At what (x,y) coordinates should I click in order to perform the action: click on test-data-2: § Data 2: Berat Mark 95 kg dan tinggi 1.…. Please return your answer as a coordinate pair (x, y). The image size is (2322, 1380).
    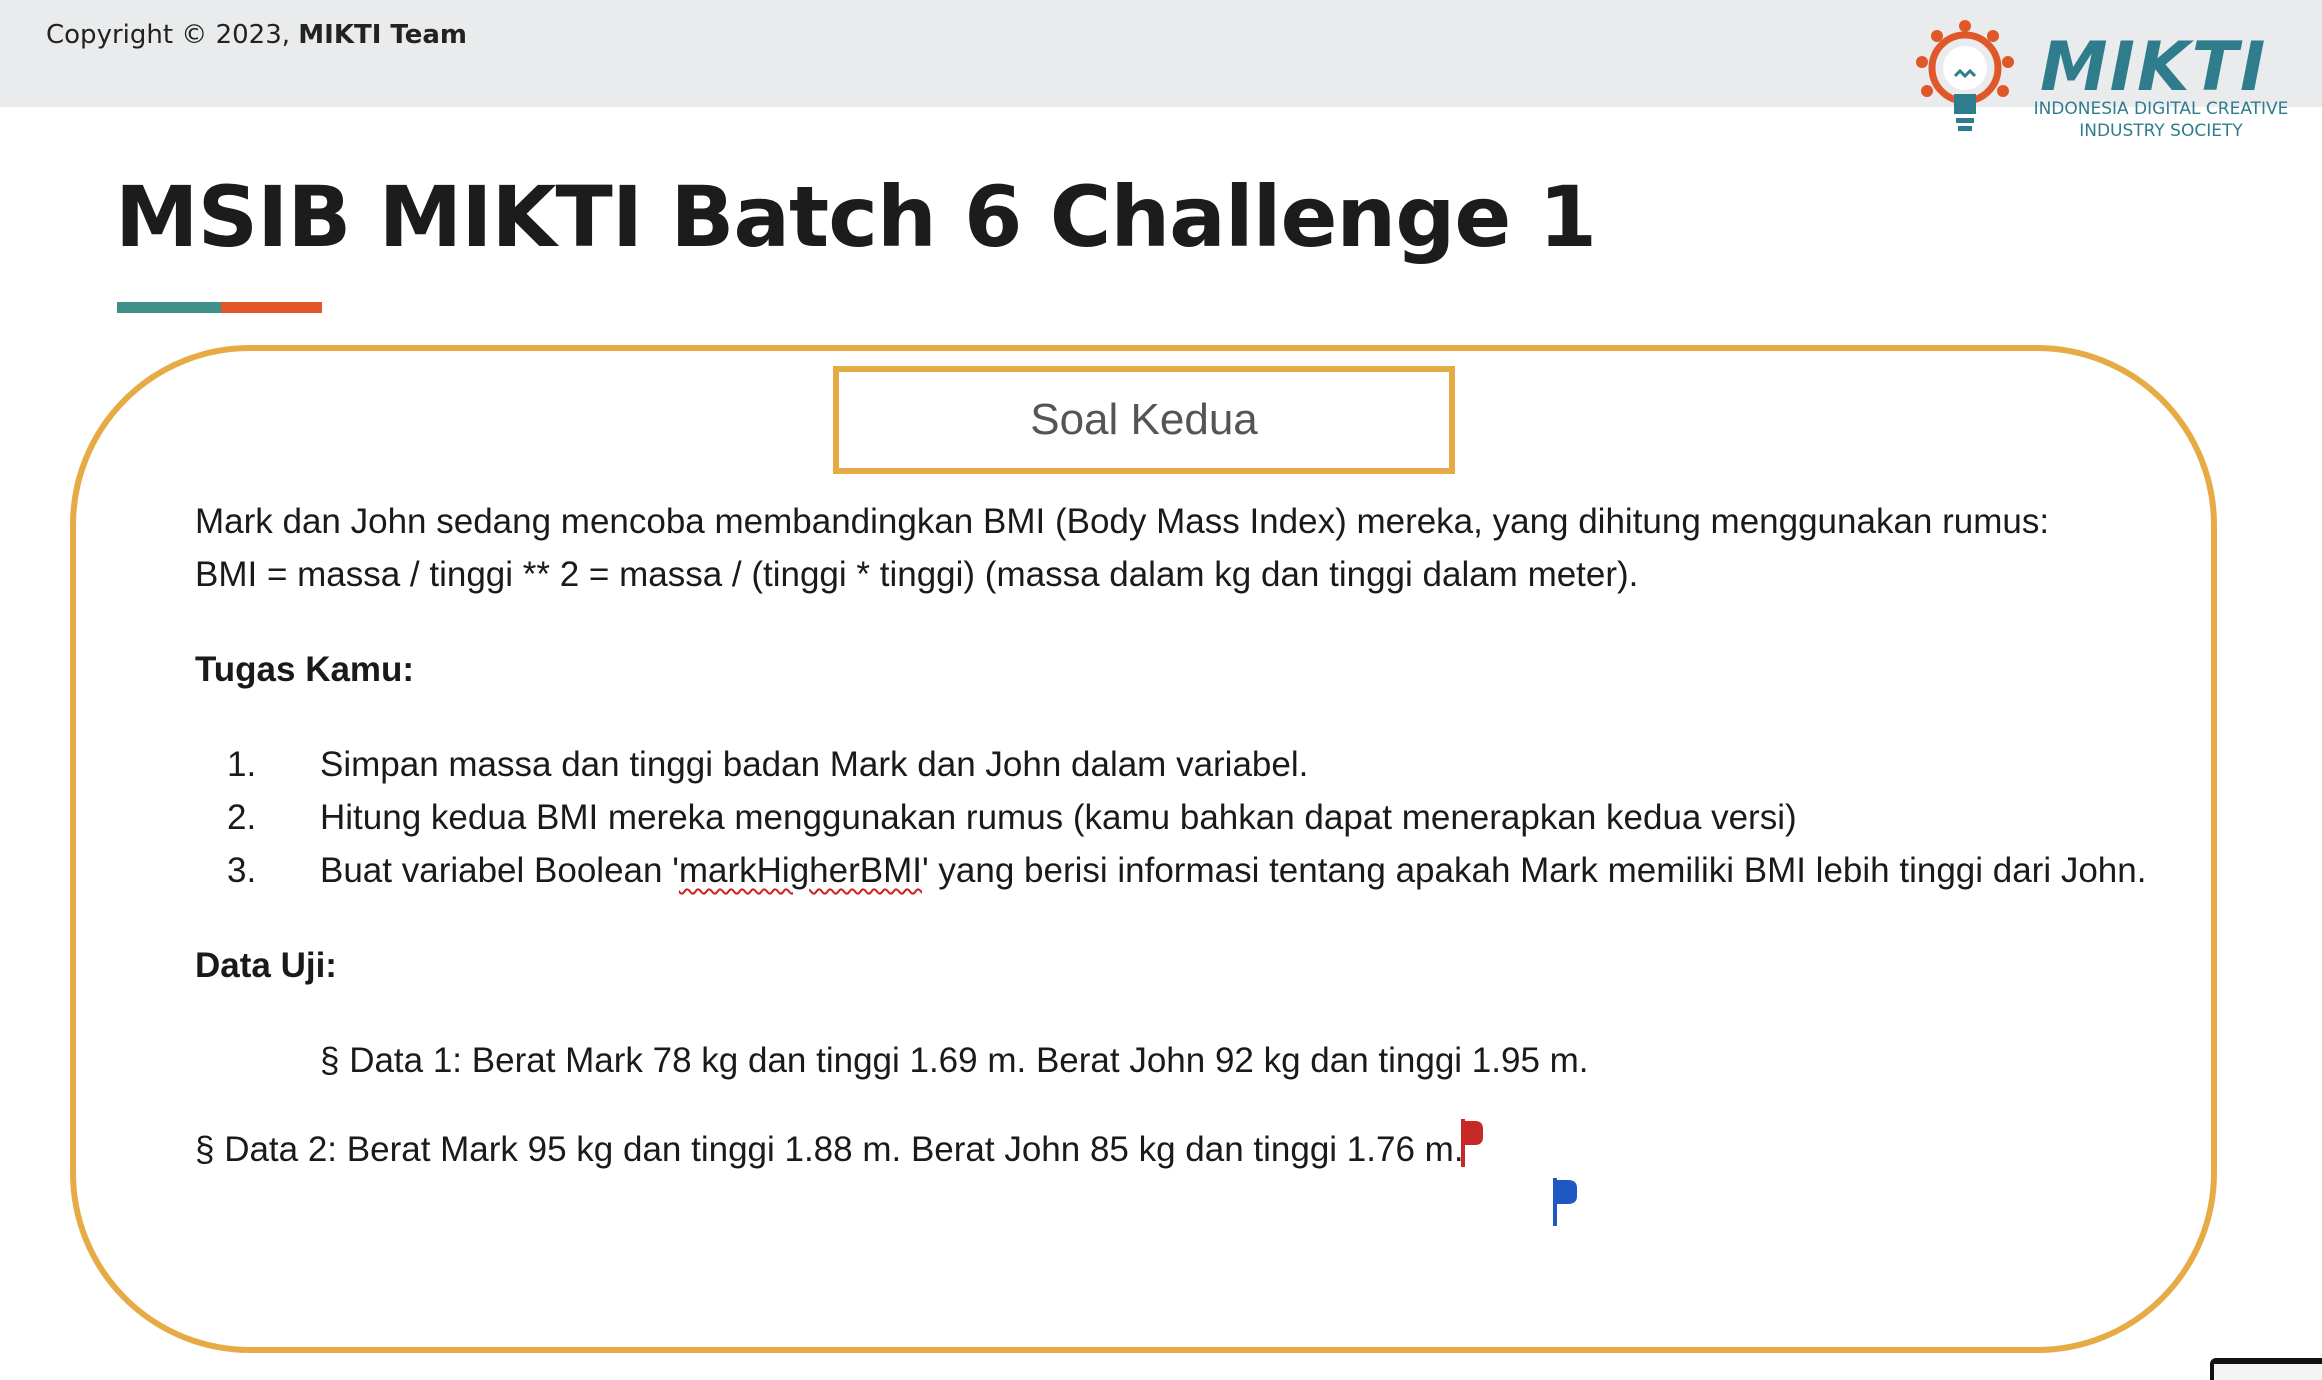
    Looking at the image, I should click on (1190, 1147).